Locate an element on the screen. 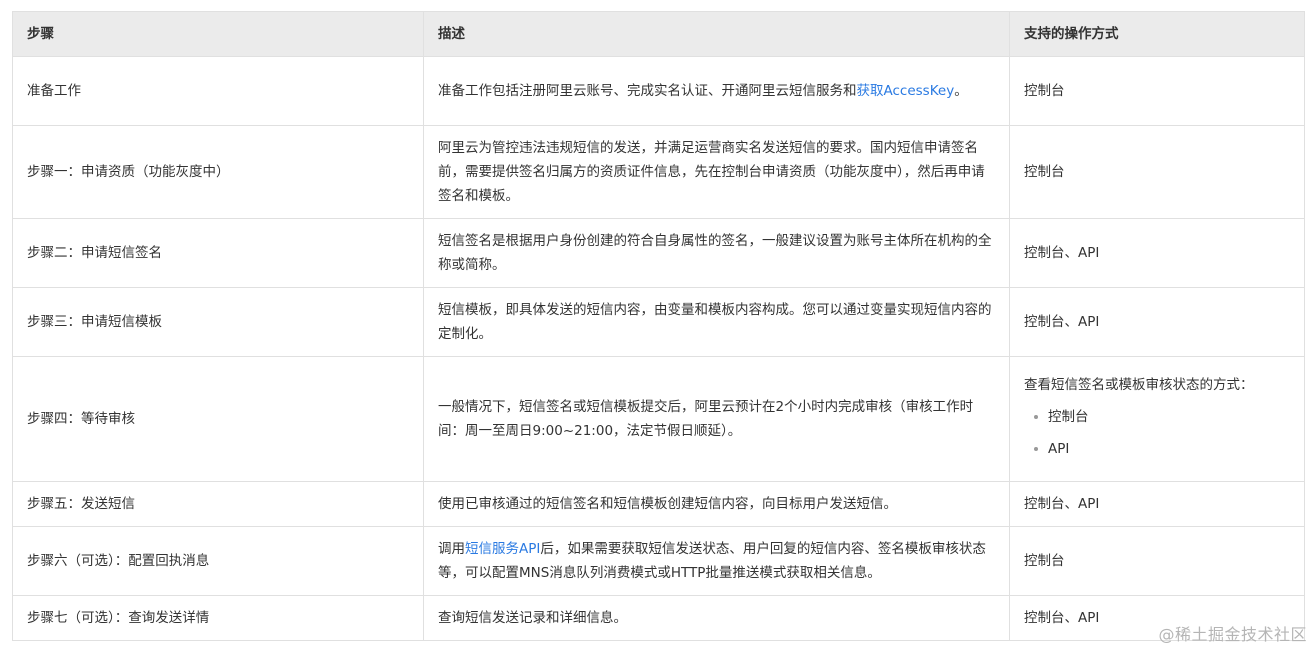 The width and height of the screenshot is (1315, 651). sms-service-api-link: 短信服务API is located at coordinates (502, 549).